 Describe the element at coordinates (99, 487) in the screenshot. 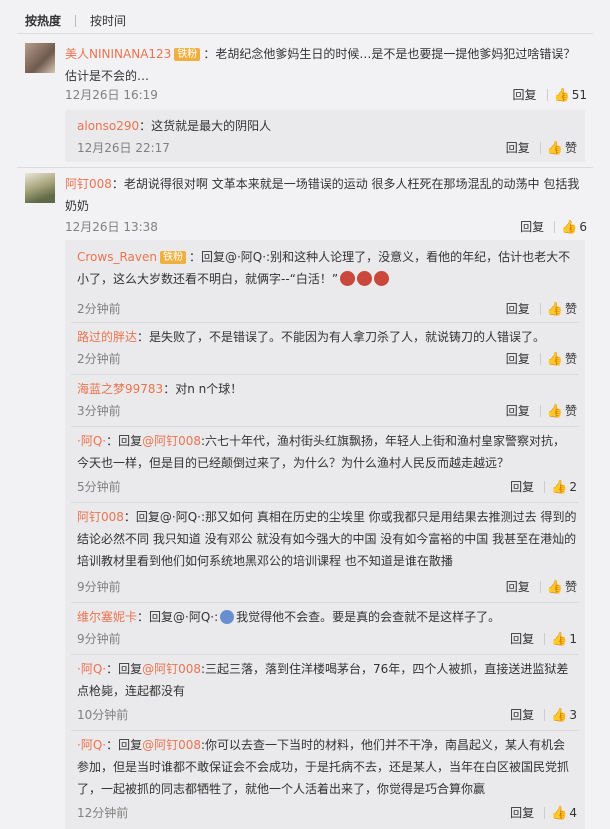

I see `reply-time: 5分钟前` at that location.